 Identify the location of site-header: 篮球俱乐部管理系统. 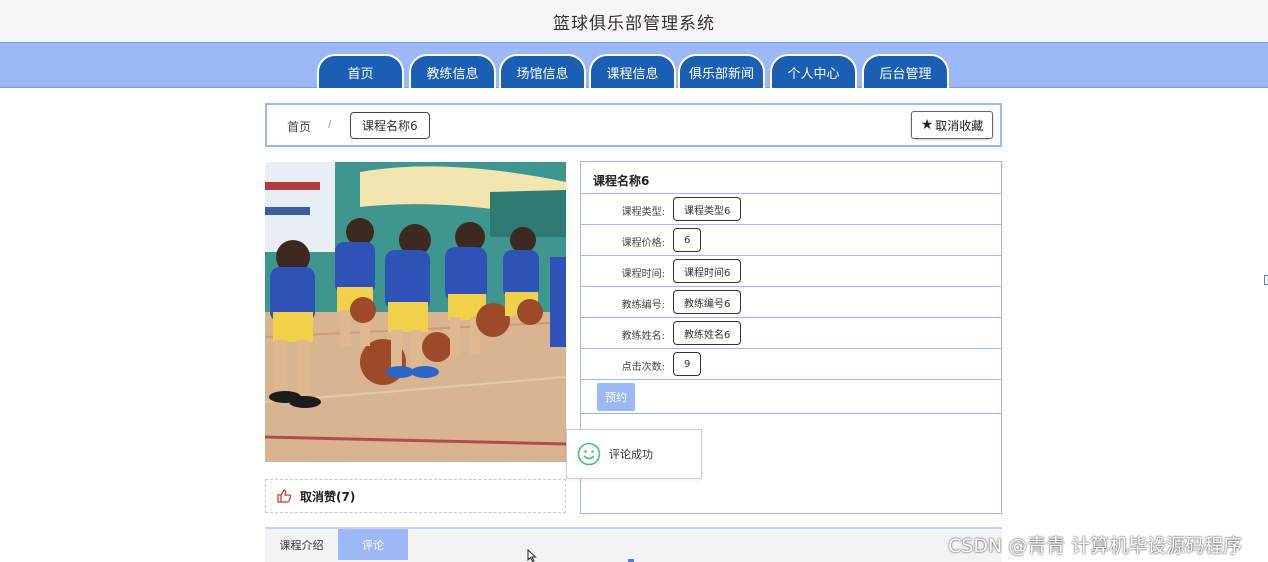
(634, 21).